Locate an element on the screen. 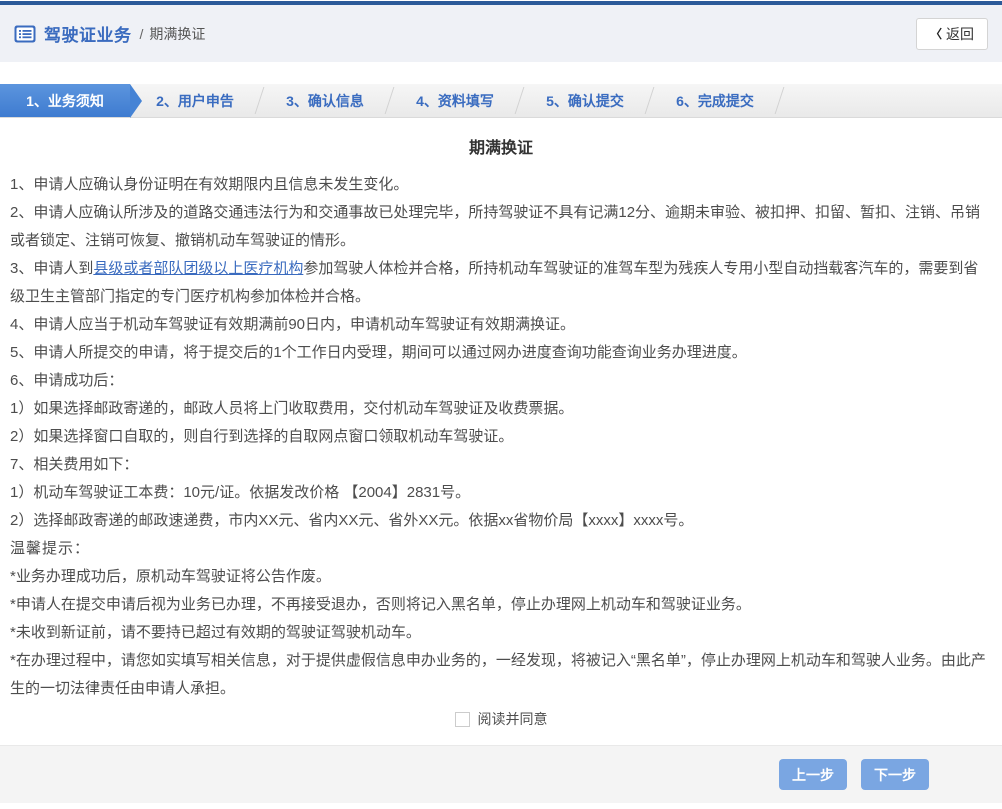 Image resolution: width=1002 pixels, height=809 pixels. step-tab-5-label: 5、确认提交 is located at coordinates (585, 100).